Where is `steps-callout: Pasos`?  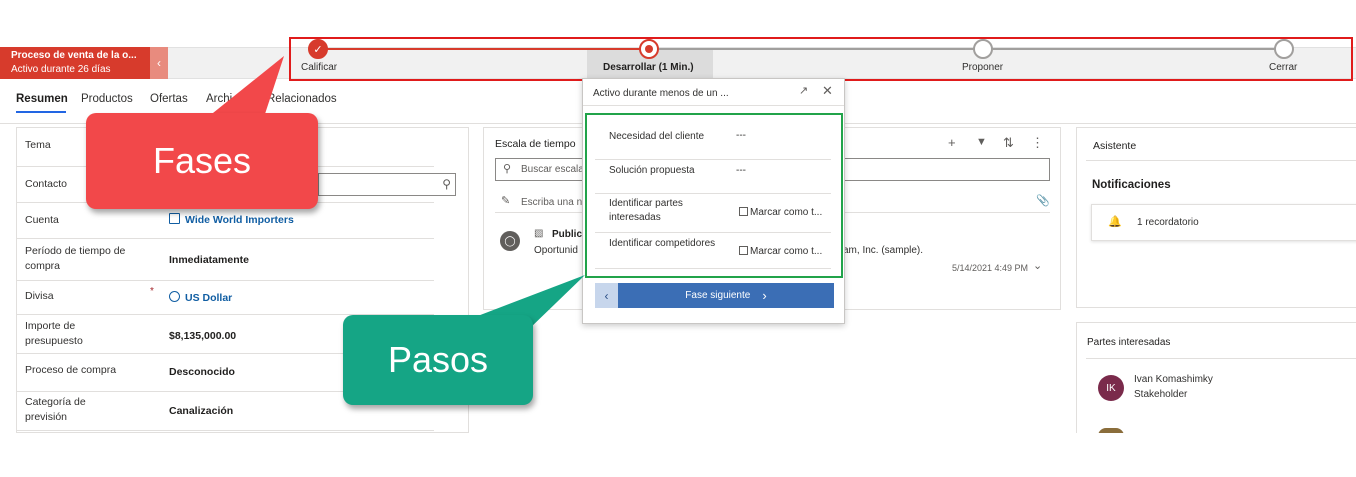 steps-callout: Pasos is located at coordinates (438, 360).